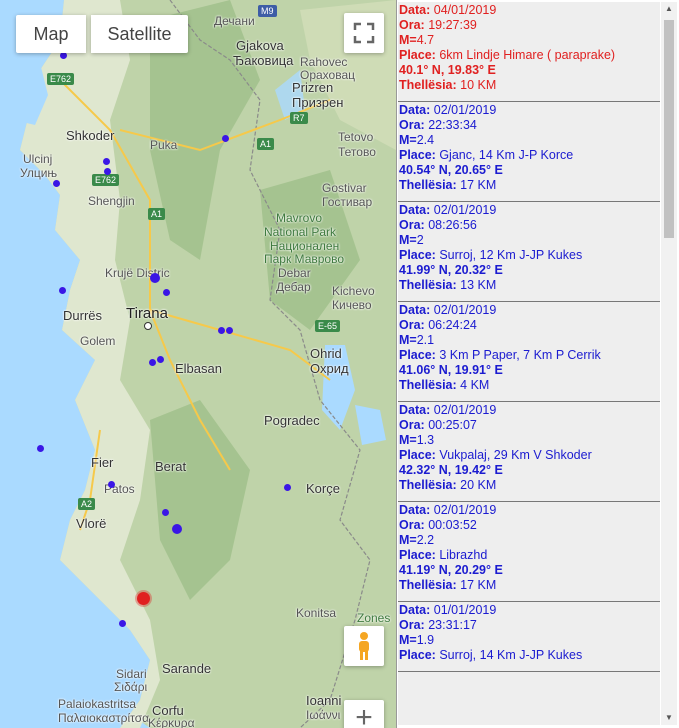  What do you see at coordinates (51, 34) in the screenshot?
I see `map-type-map-button: Map` at bounding box center [51, 34].